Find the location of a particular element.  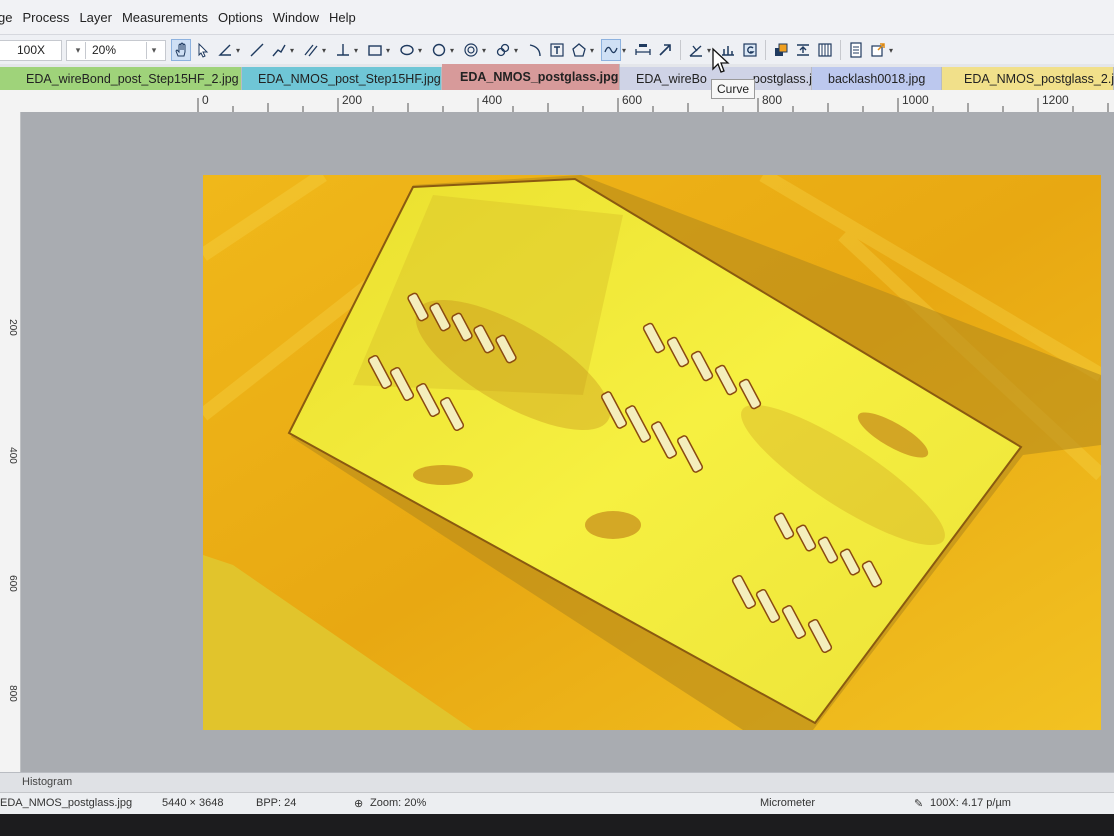

tab-label: EDA_NMOS_postglass_2.jpg is located at coordinates (1039, 78).